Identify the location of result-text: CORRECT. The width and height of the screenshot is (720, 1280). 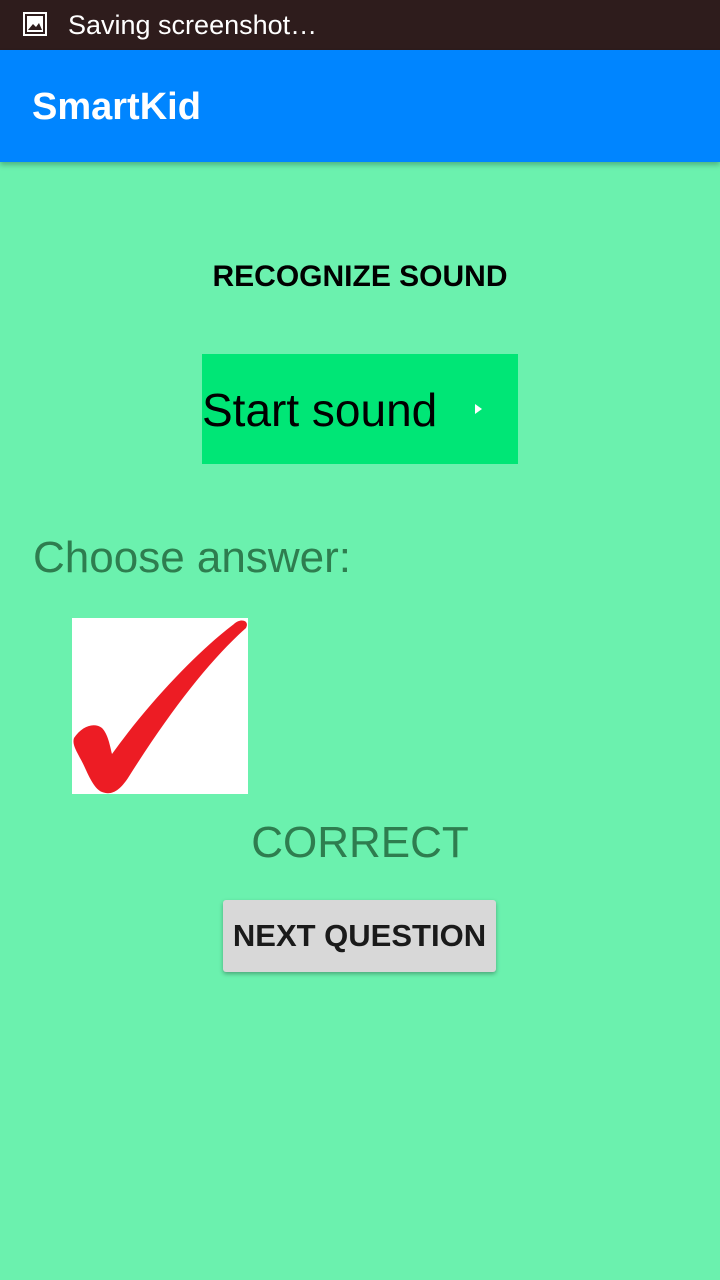
(360, 842).